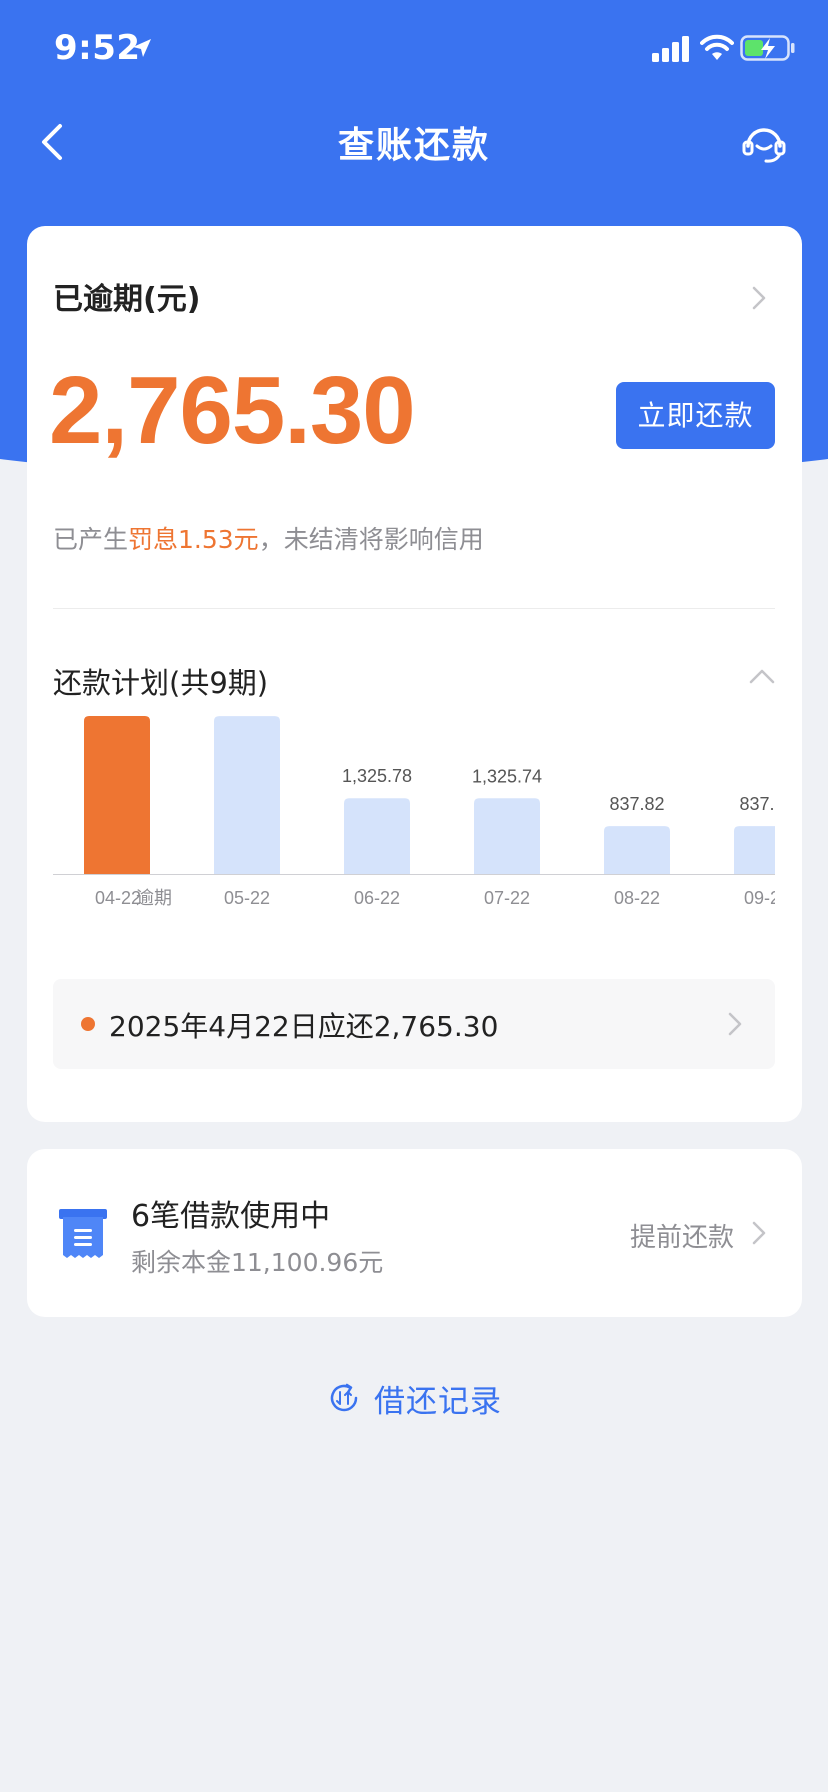  What do you see at coordinates (377, 898) in the screenshot?
I see `chart-category-label: 06-22` at bounding box center [377, 898].